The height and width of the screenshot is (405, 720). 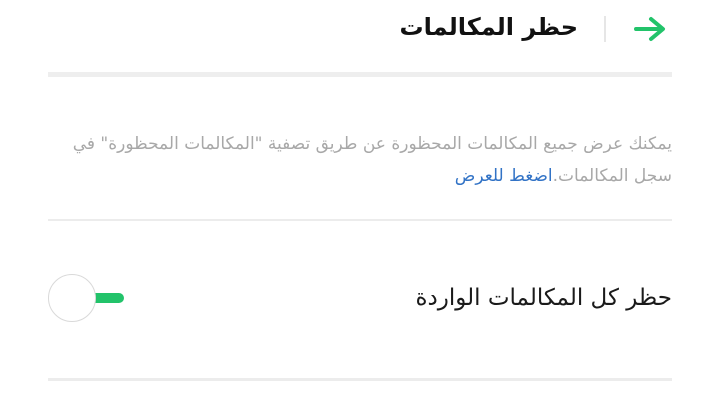 I want to click on section-divider, so click(x=360, y=220).